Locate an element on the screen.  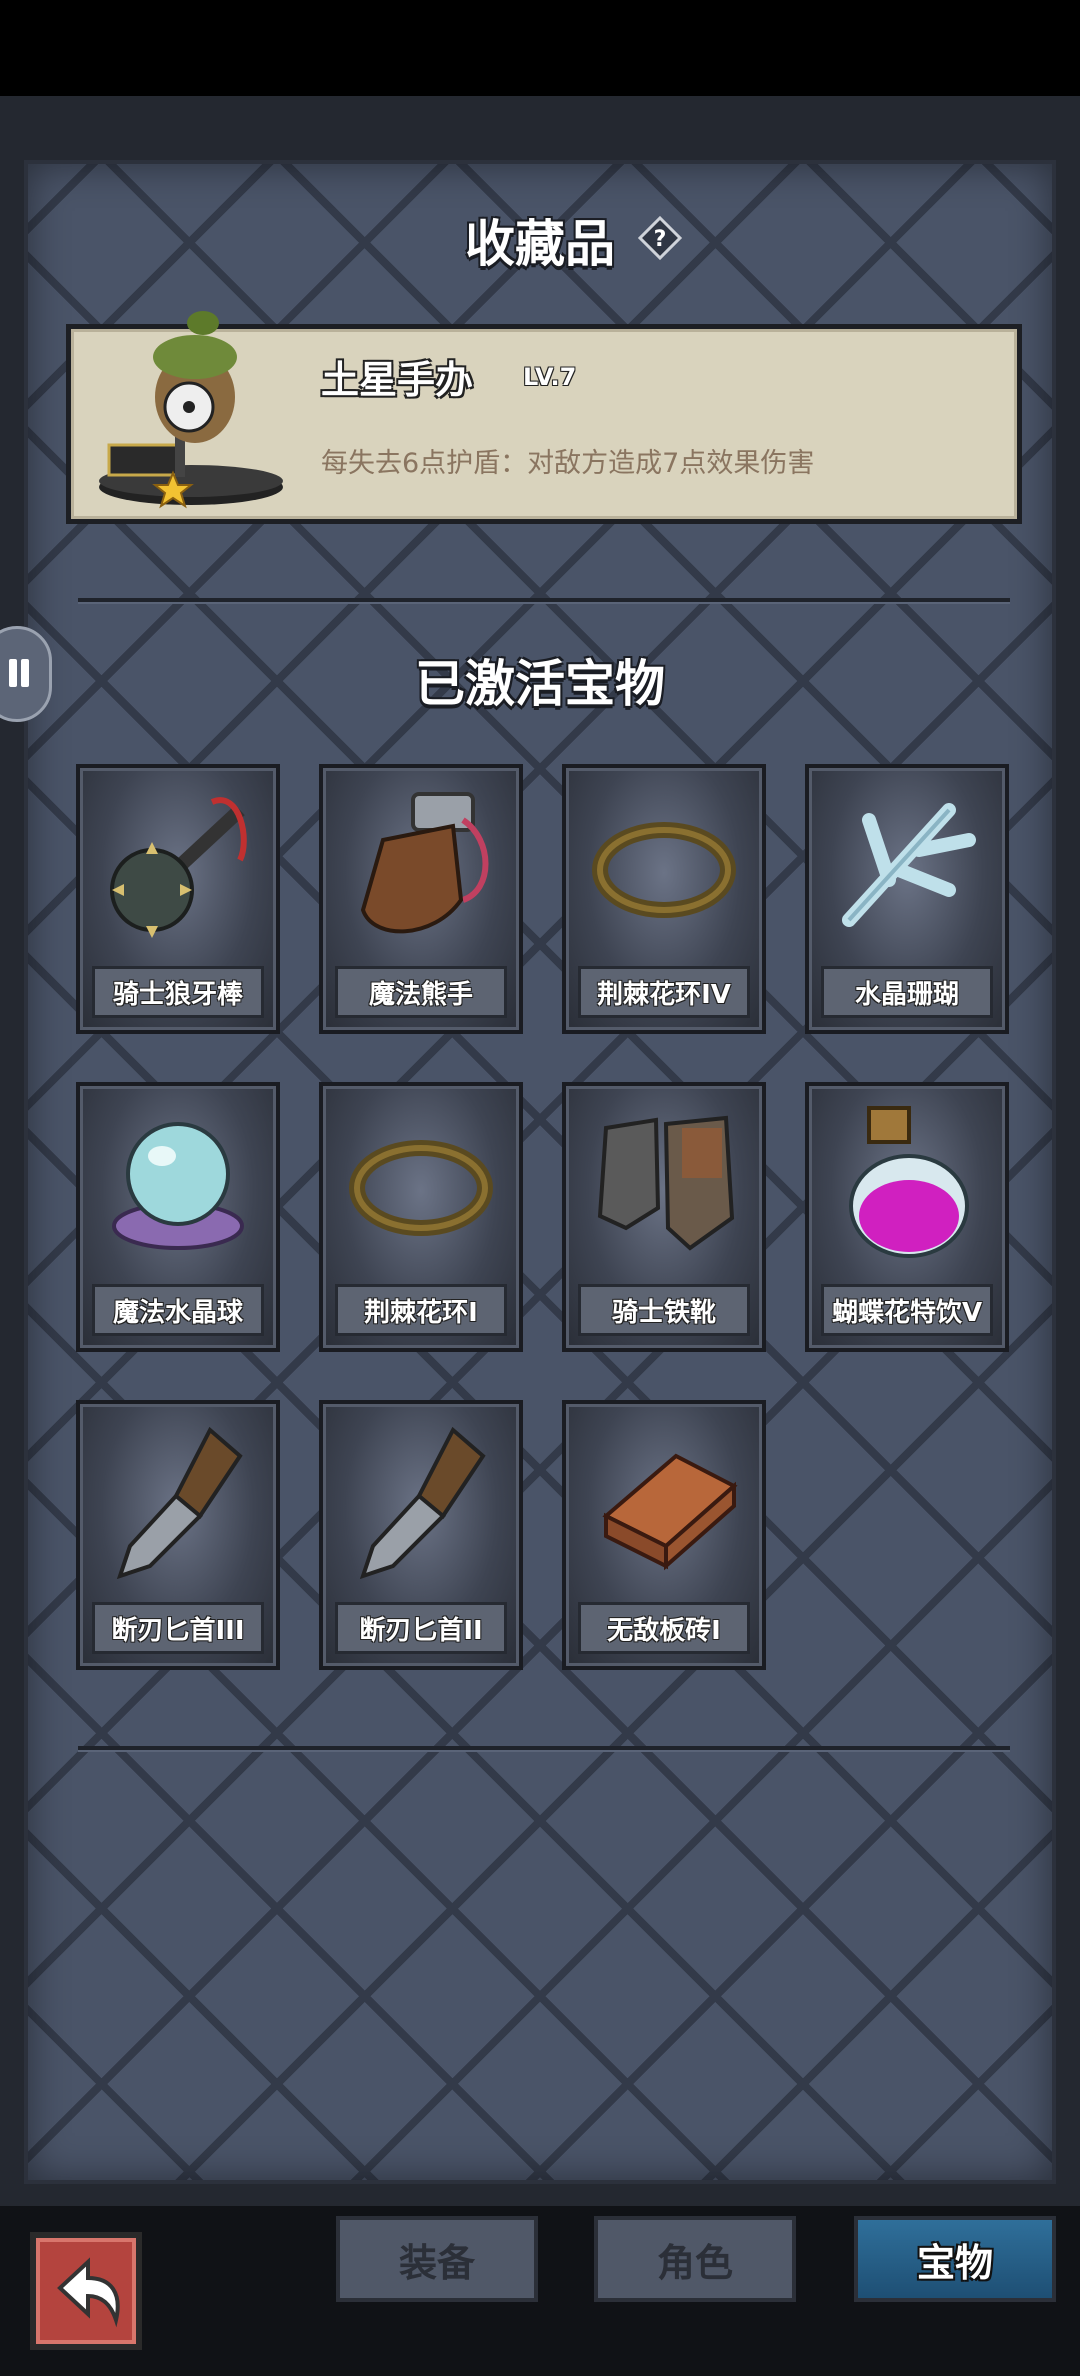
featured-description: 每失去6点护盾：对敌方造成7点效果伤害 is located at coordinates (568, 463).